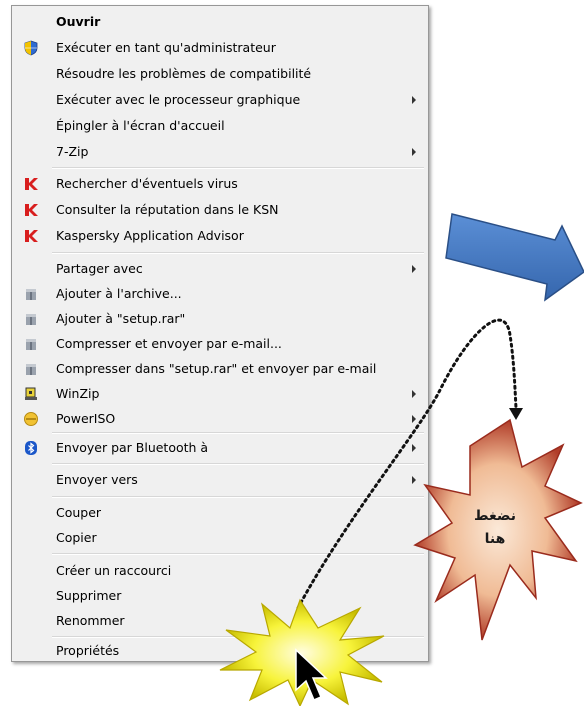 Image resolution: width=584 pixels, height=706 pixels. What do you see at coordinates (495, 539) in the screenshot?
I see `starburst-text-line2: هنا` at bounding box center [495, 539].